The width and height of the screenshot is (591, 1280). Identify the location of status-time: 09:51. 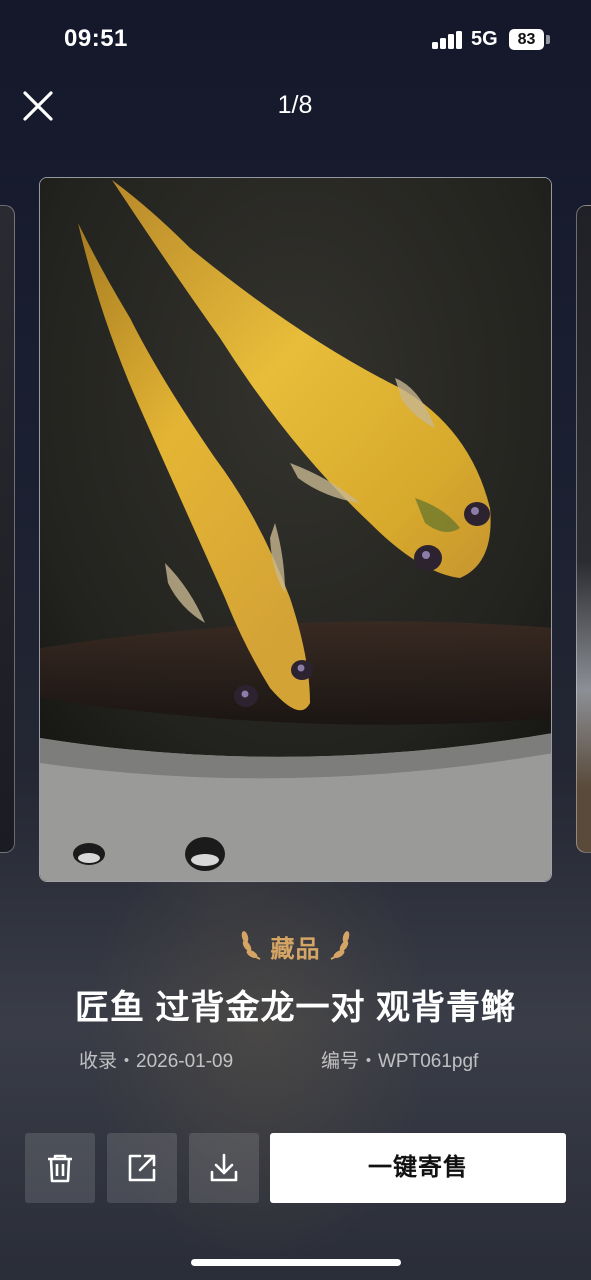
(96, 38).